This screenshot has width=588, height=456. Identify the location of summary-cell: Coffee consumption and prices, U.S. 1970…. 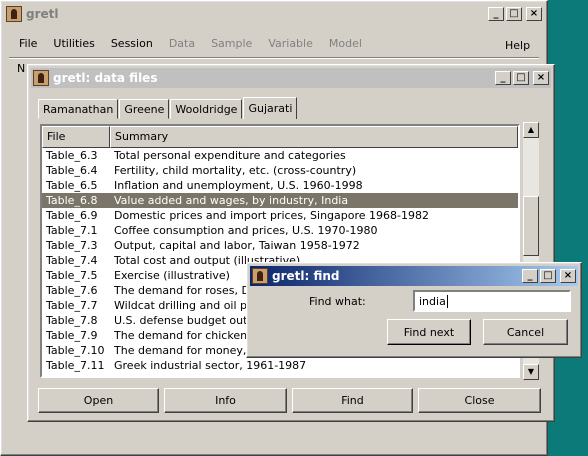
(246, 230).